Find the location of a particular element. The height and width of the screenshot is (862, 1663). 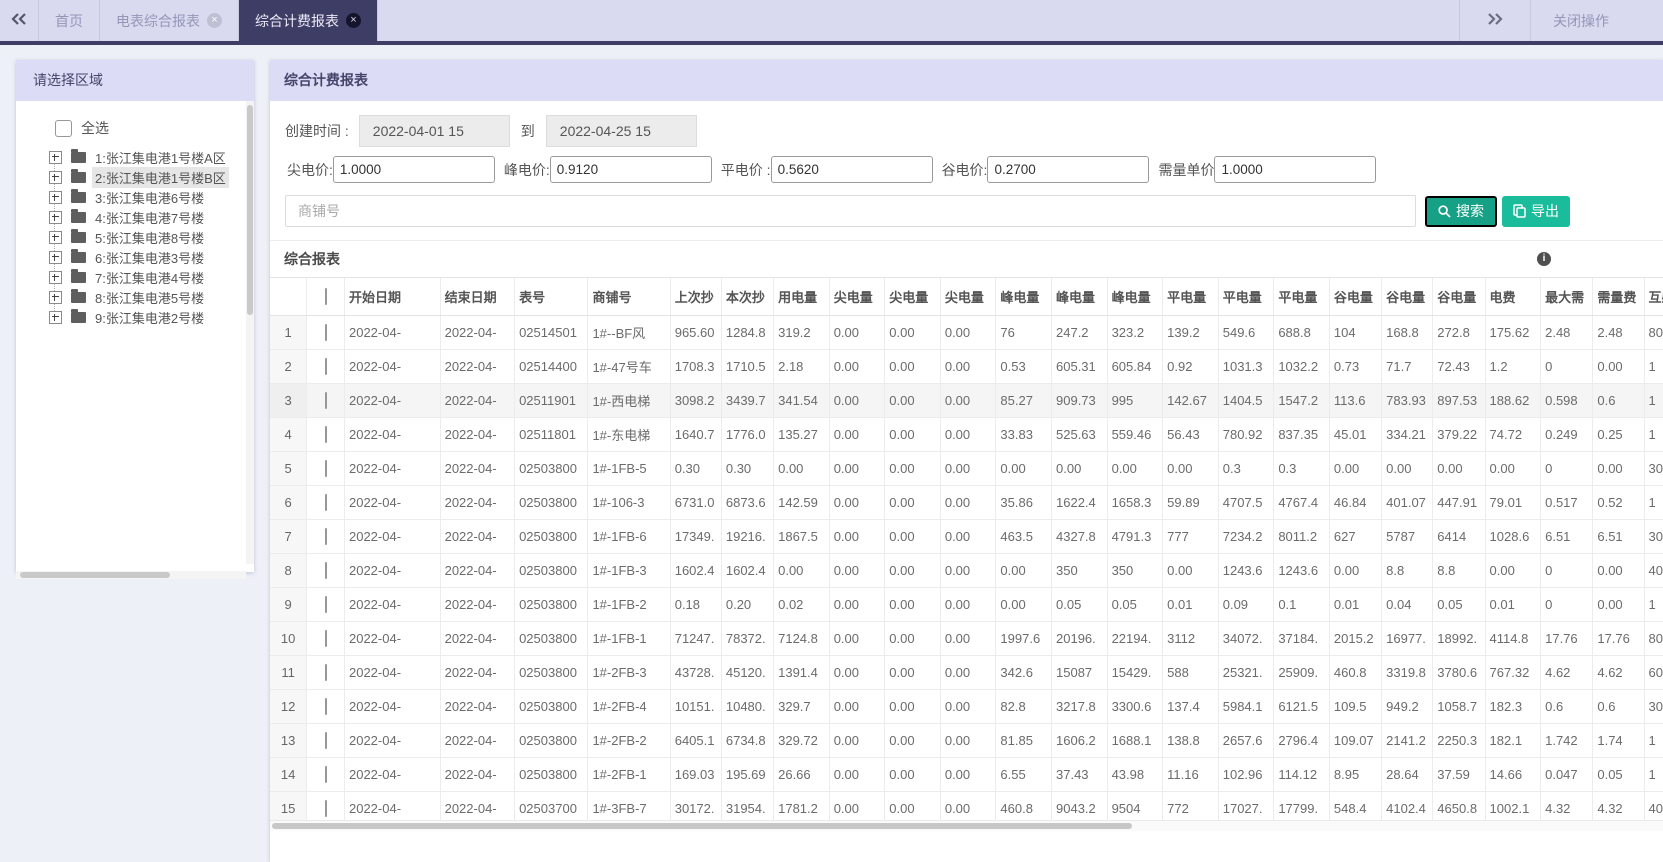

tree-item: 3:张江集电港6号楼 is located at coordinates (135, 197).